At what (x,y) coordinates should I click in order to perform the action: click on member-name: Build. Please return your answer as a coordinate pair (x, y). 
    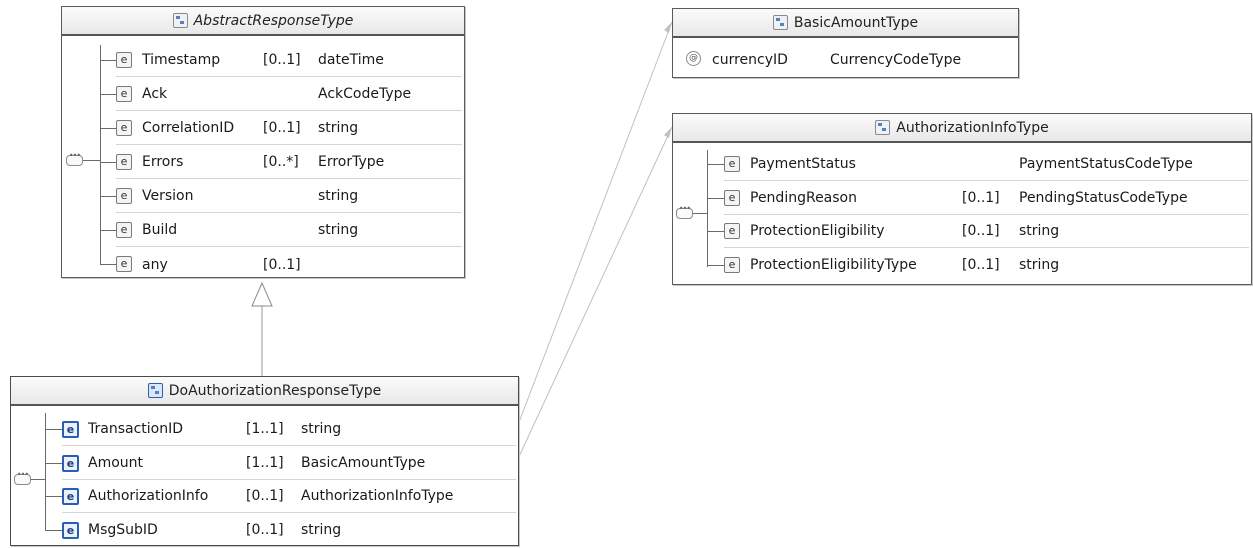
    Looking at the image, I should click on (160, 230).